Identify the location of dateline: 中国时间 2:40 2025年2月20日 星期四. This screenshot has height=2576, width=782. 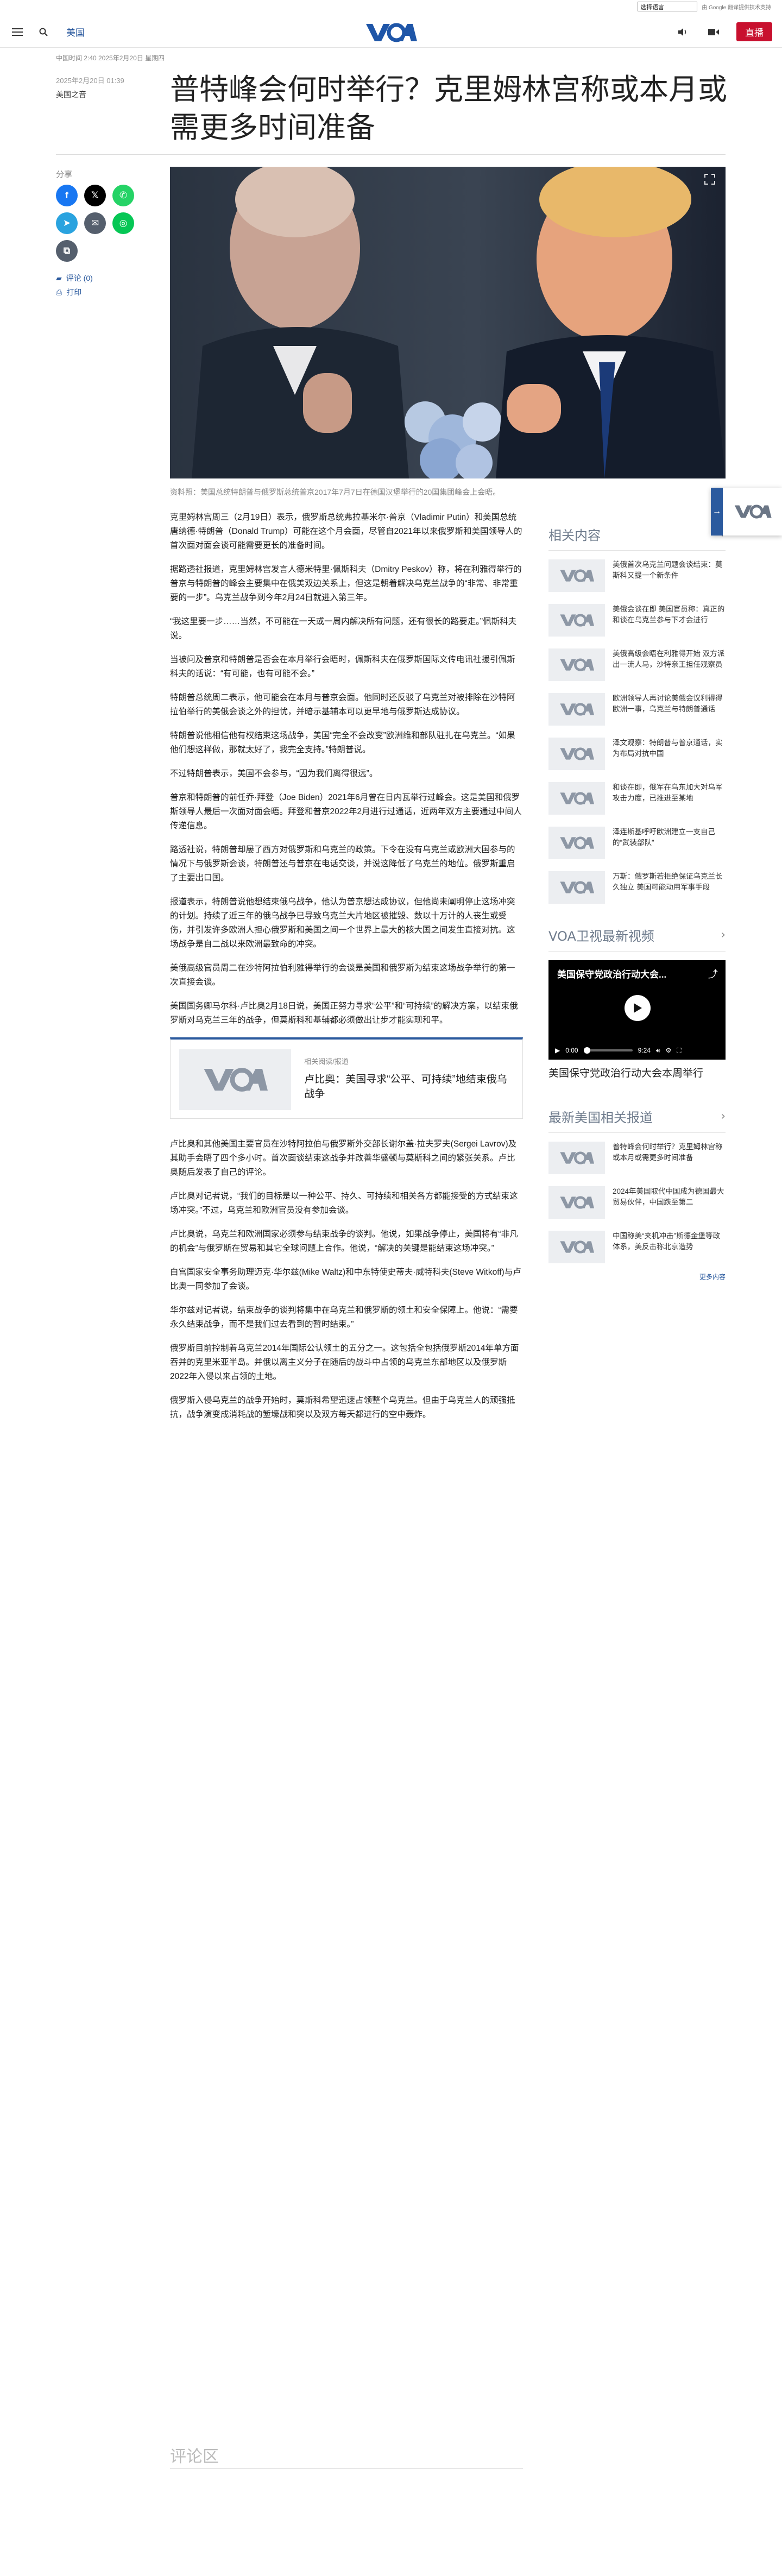
(110, 58).